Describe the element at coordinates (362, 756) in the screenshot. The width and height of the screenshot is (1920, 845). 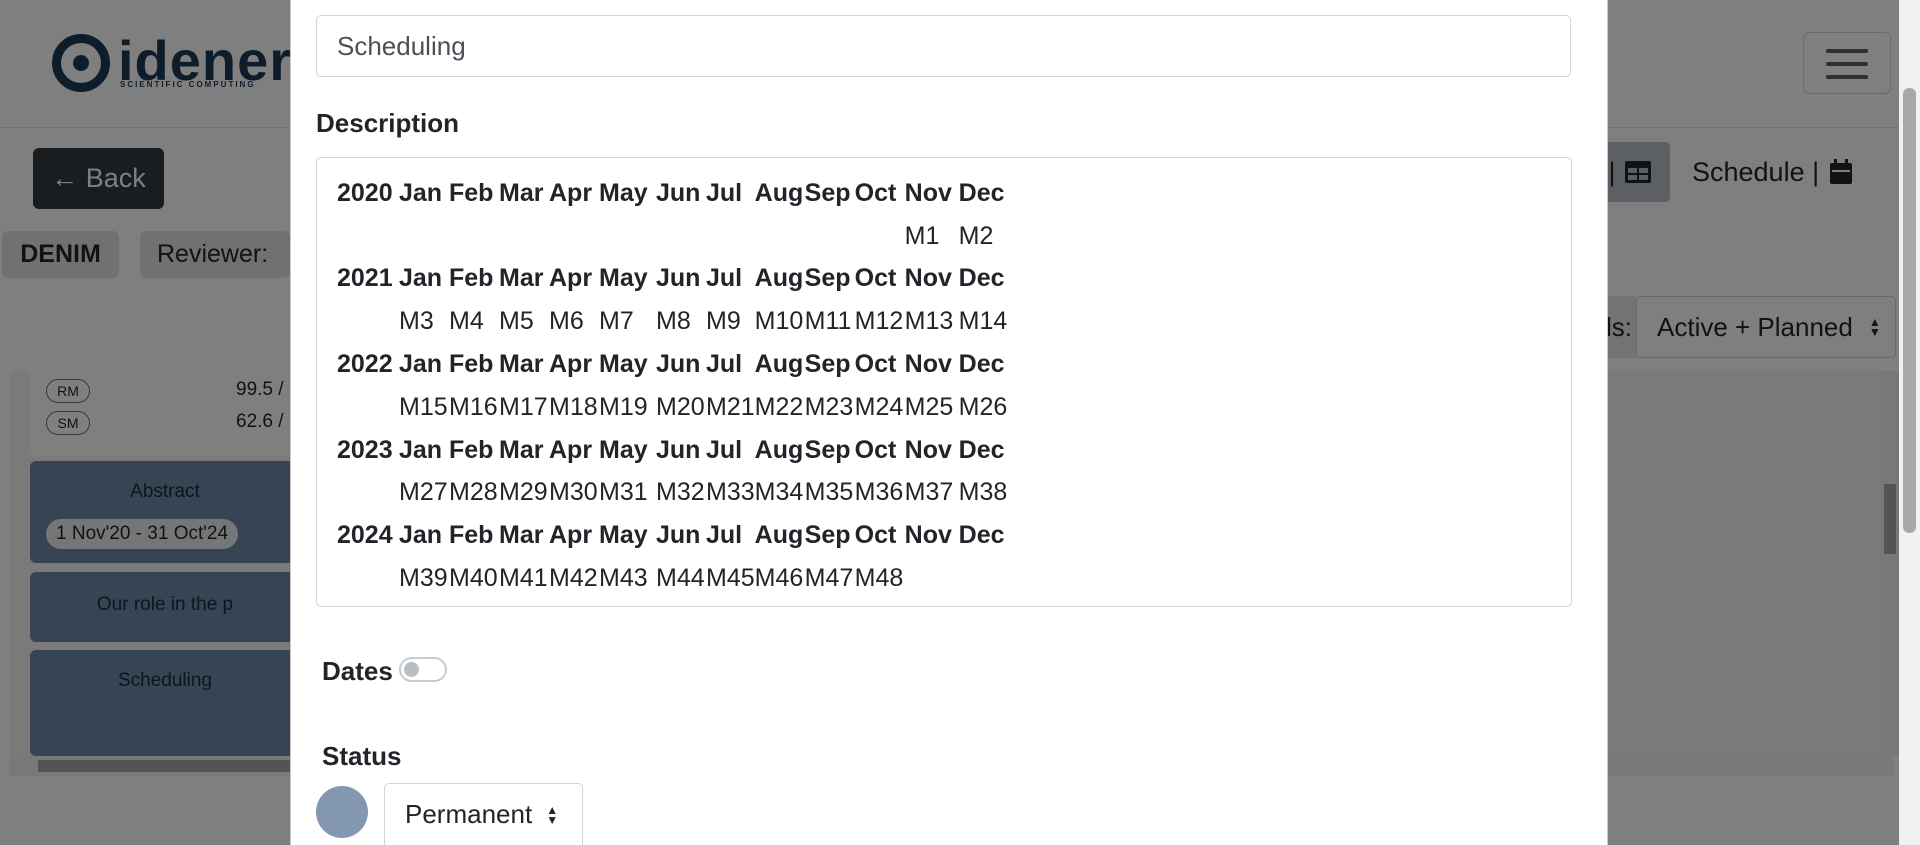
I see `status-label: Status` at that location.